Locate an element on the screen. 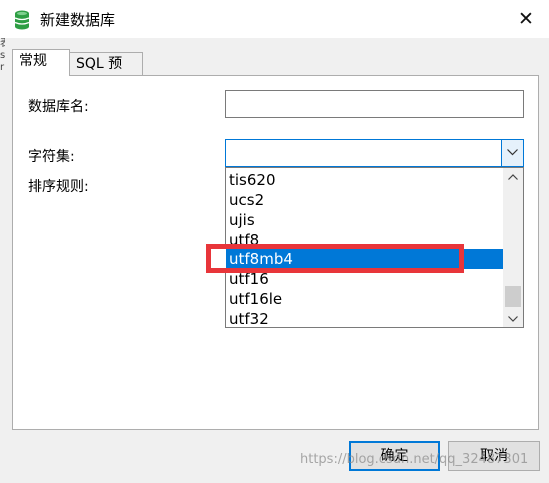 This screenshot has width=549, height=483. charset-label: 字符集: is located at coordinates (51, 157).